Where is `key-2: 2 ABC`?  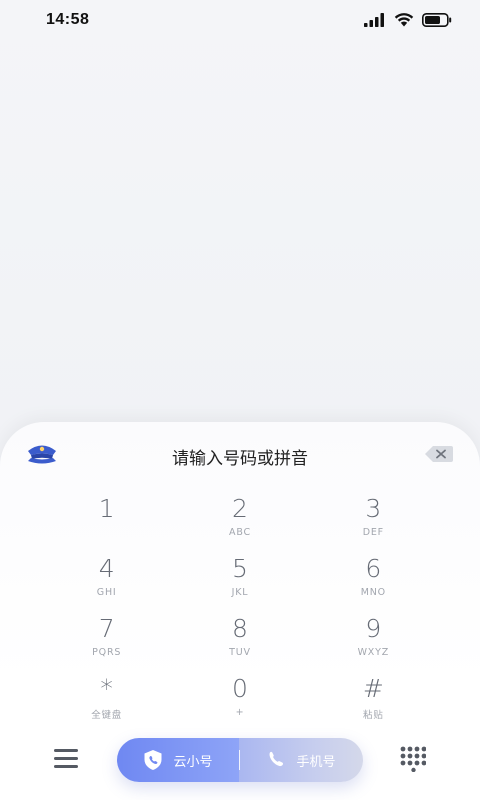 key-2: 2 ABC is located at coordinates (239, 524).